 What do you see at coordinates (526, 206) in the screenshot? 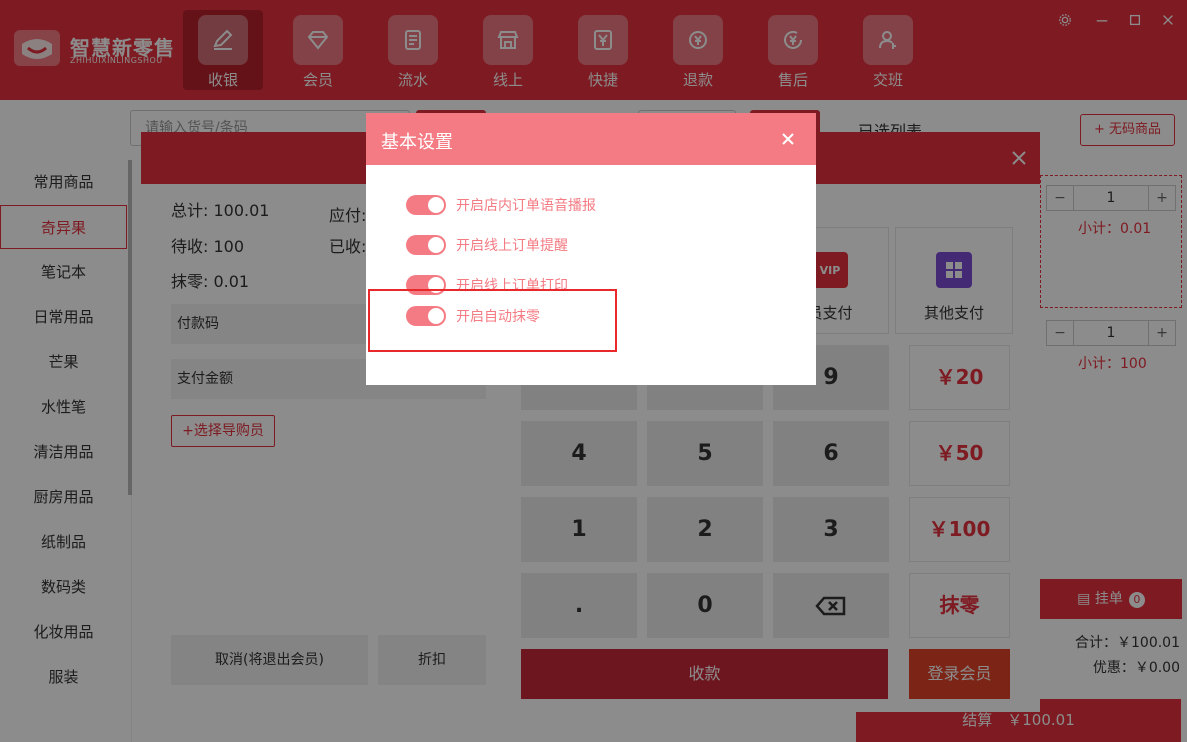
I see `toggle-label: 开启店内订单语音播报` at bounding box center [526, 206].